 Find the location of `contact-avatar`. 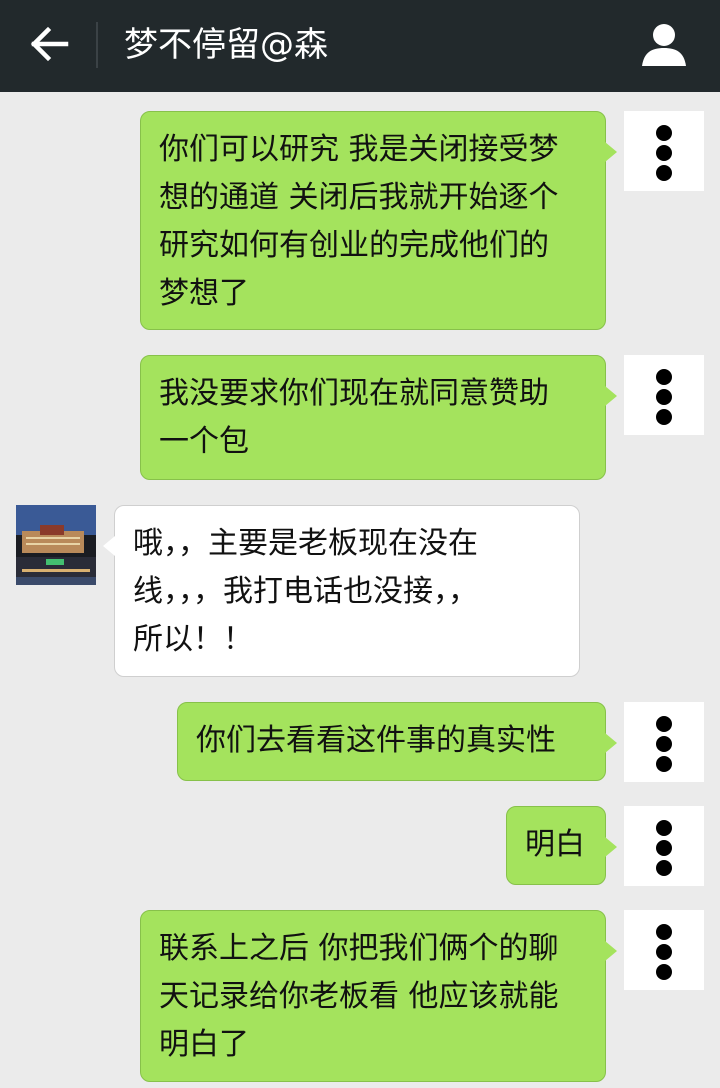

contact-avatar is located at coordinates (56, 545).